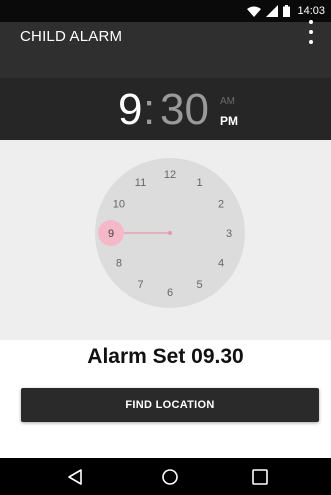 The width and height of the screenshot is (331, 495). Describe the element at coordinates (254, 11) in the screenshot. I see `wifi-icon` at that location.